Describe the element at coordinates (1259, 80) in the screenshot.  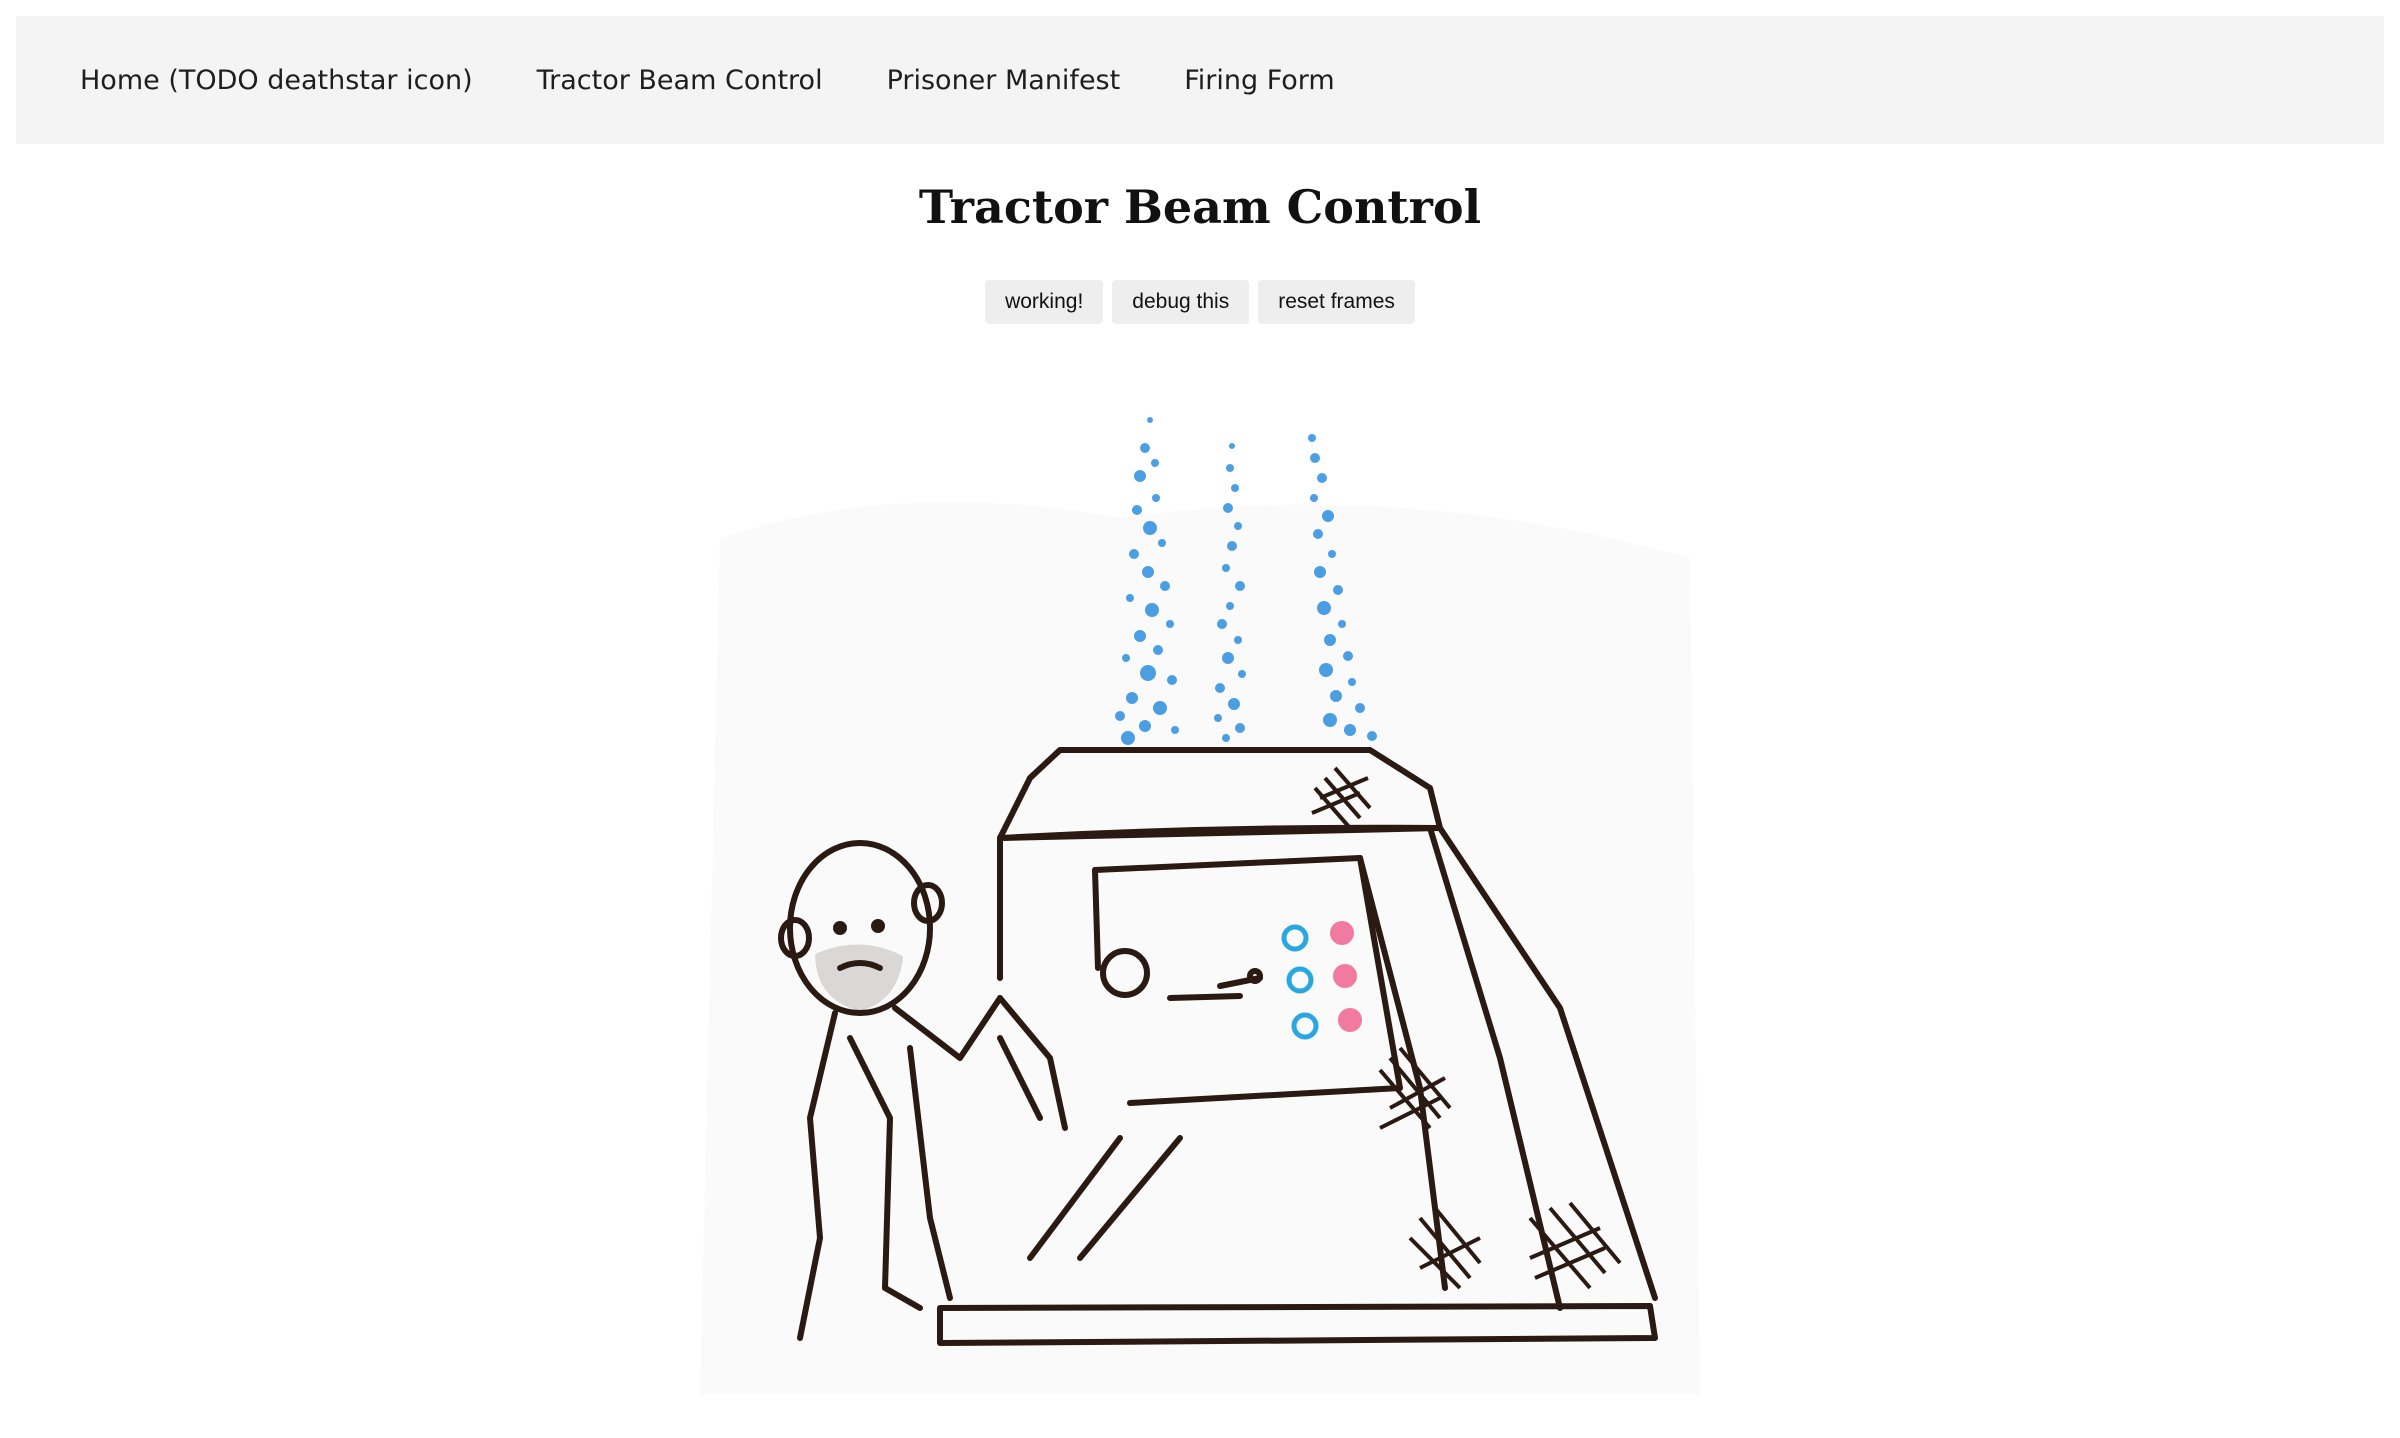
I see `nav-firing-form-link: Firing Form` at that location.